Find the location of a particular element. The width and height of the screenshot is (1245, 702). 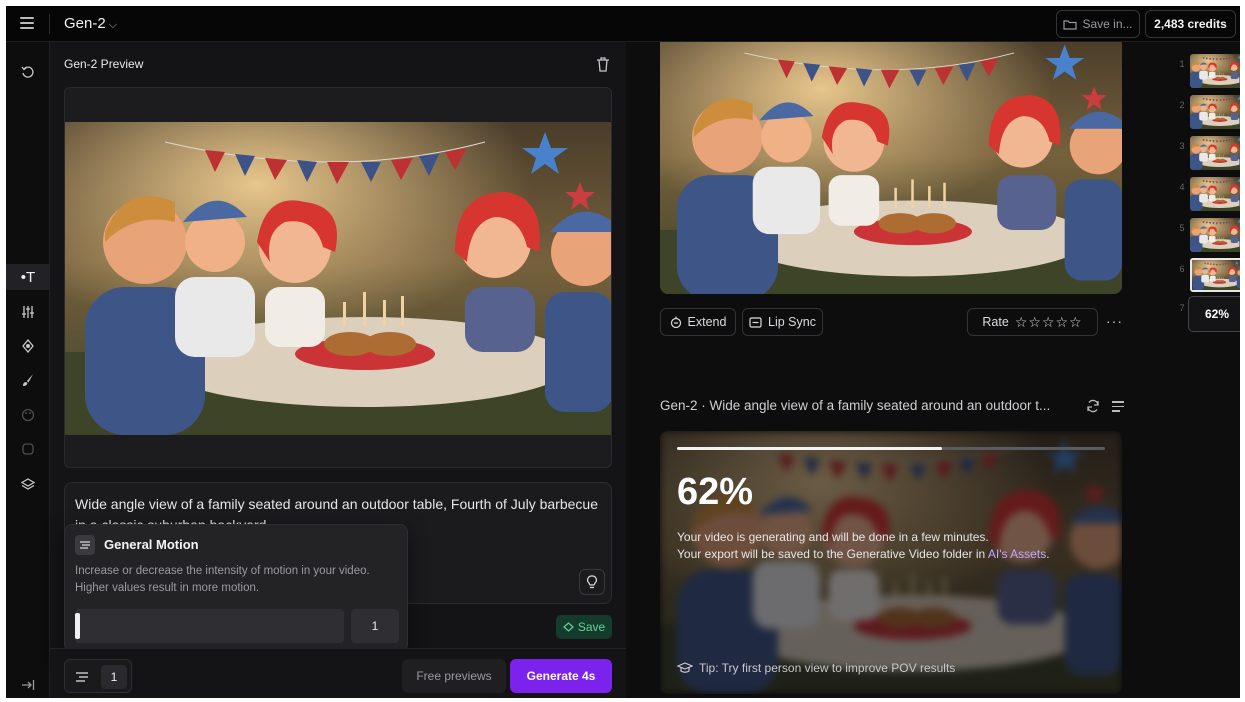

brush-icon is located at coordinates (28, 380).